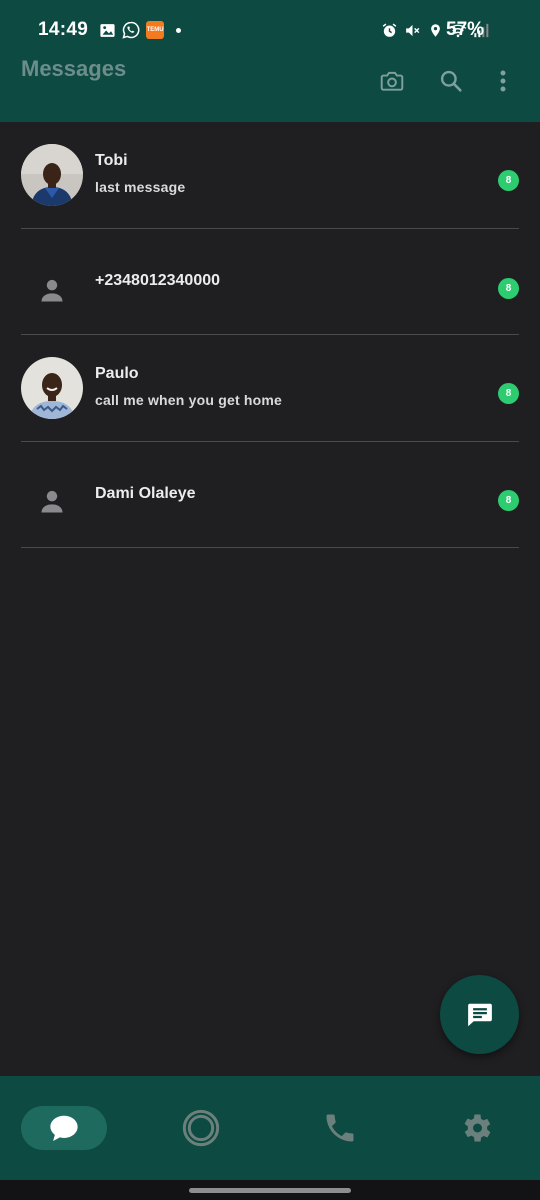  What do you see at coordinates (74, 68) in the screenshot?
I see `page-title: Messages` at bounding box center [74, 68].